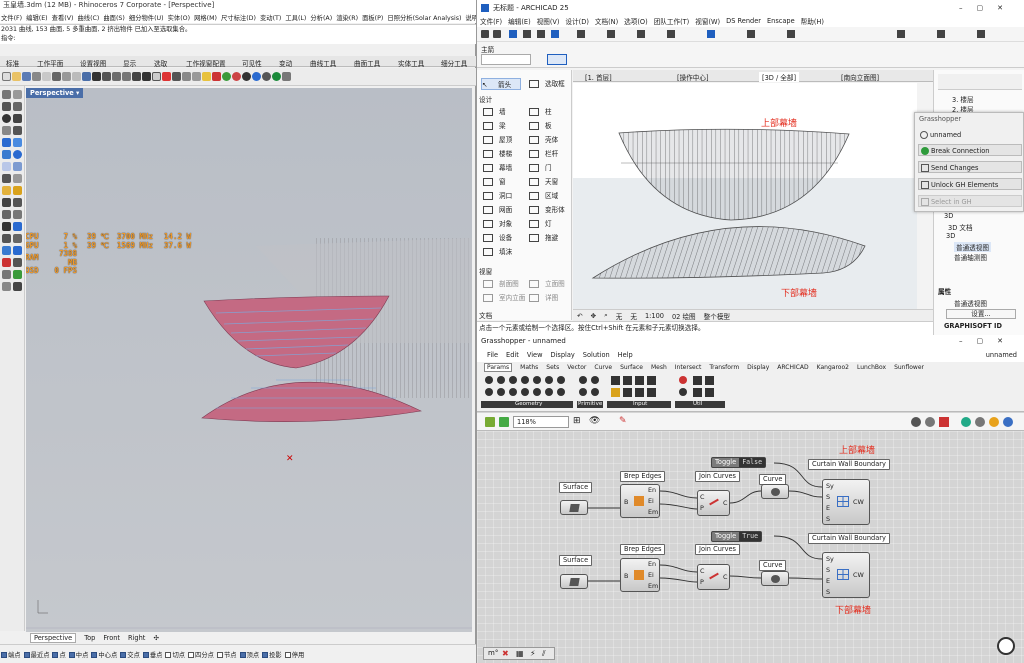 This screenshot has width=1024, height=663. I want to click on tab-curve-tools: 曲线工具, so click(323, 63).